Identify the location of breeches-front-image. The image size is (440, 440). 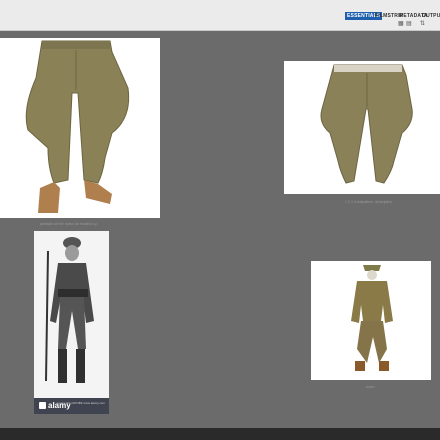
(77, 126).